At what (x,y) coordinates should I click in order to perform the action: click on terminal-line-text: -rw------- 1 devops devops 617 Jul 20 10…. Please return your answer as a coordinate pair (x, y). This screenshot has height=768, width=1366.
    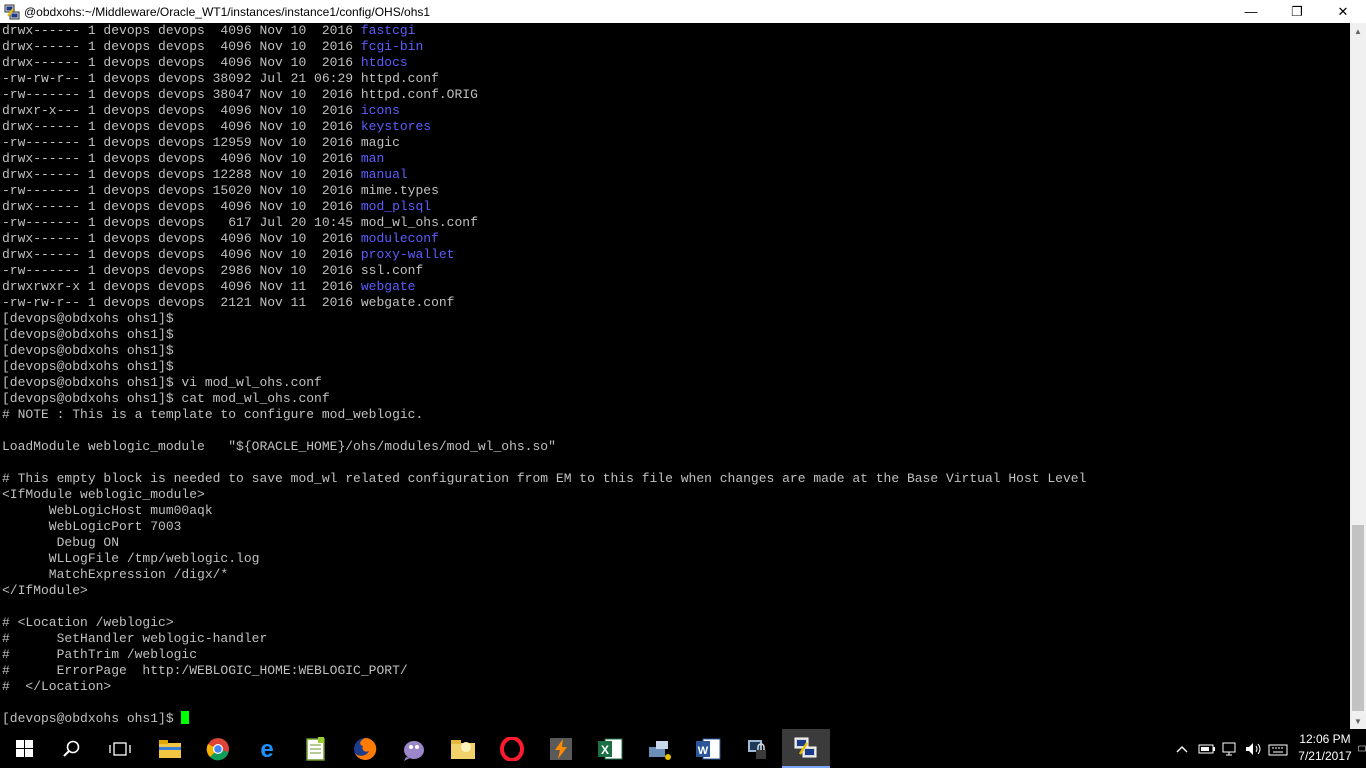
    Looking at the image, I should click on (181, 222).